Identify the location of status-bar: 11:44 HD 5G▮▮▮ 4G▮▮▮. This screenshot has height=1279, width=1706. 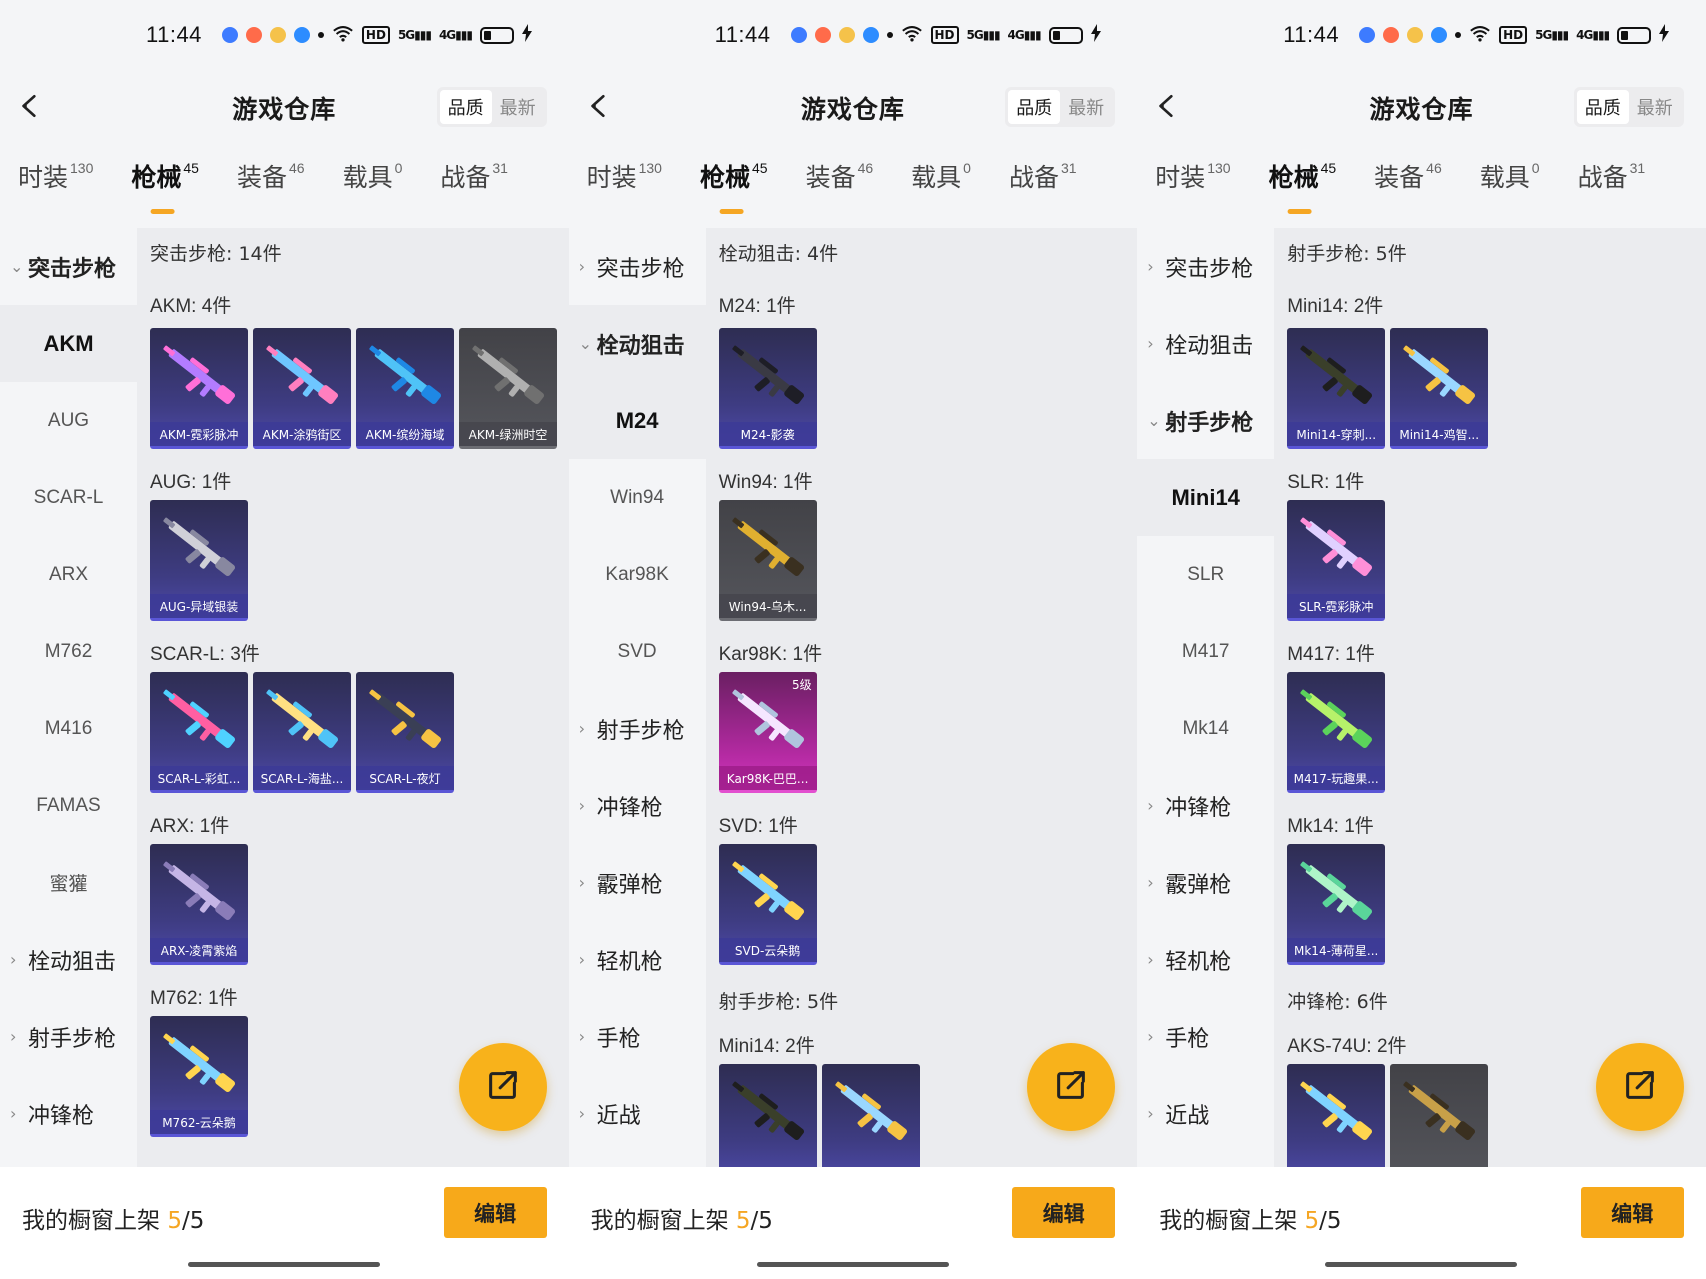
(1421, 35).